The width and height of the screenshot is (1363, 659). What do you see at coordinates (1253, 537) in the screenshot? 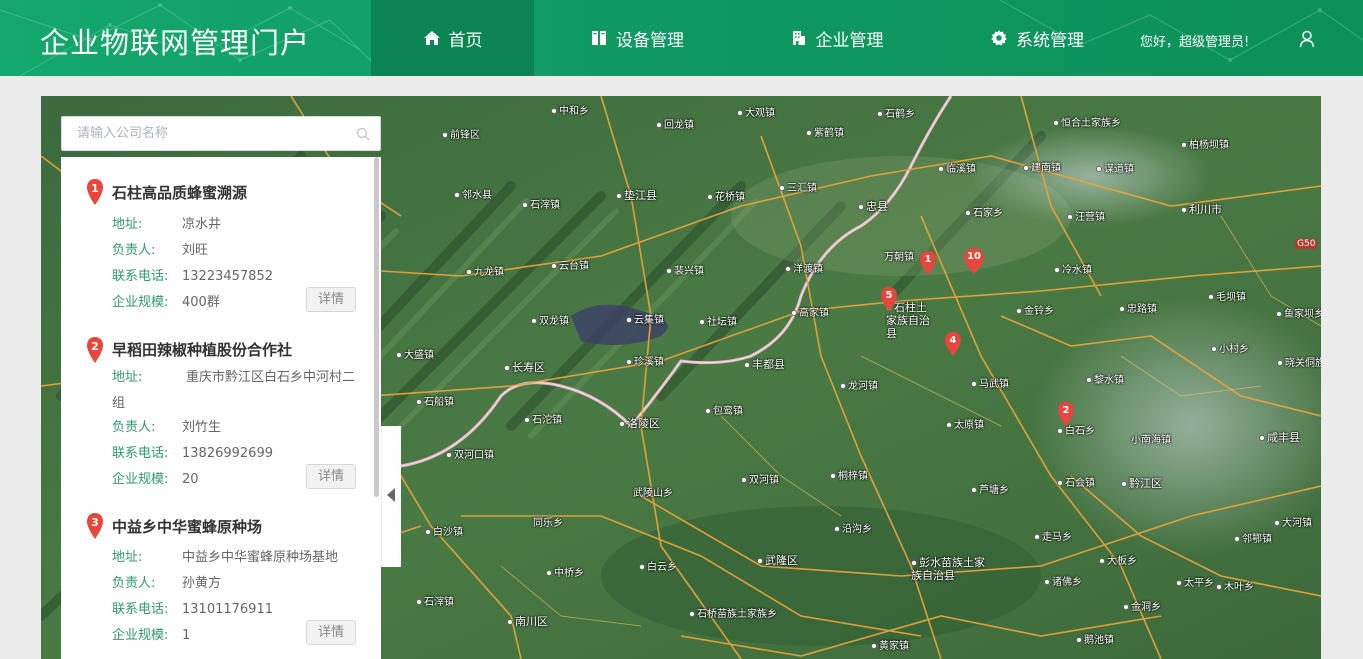
I see `map-place: 邻鄂镇` at bounding box center [1253, 537].